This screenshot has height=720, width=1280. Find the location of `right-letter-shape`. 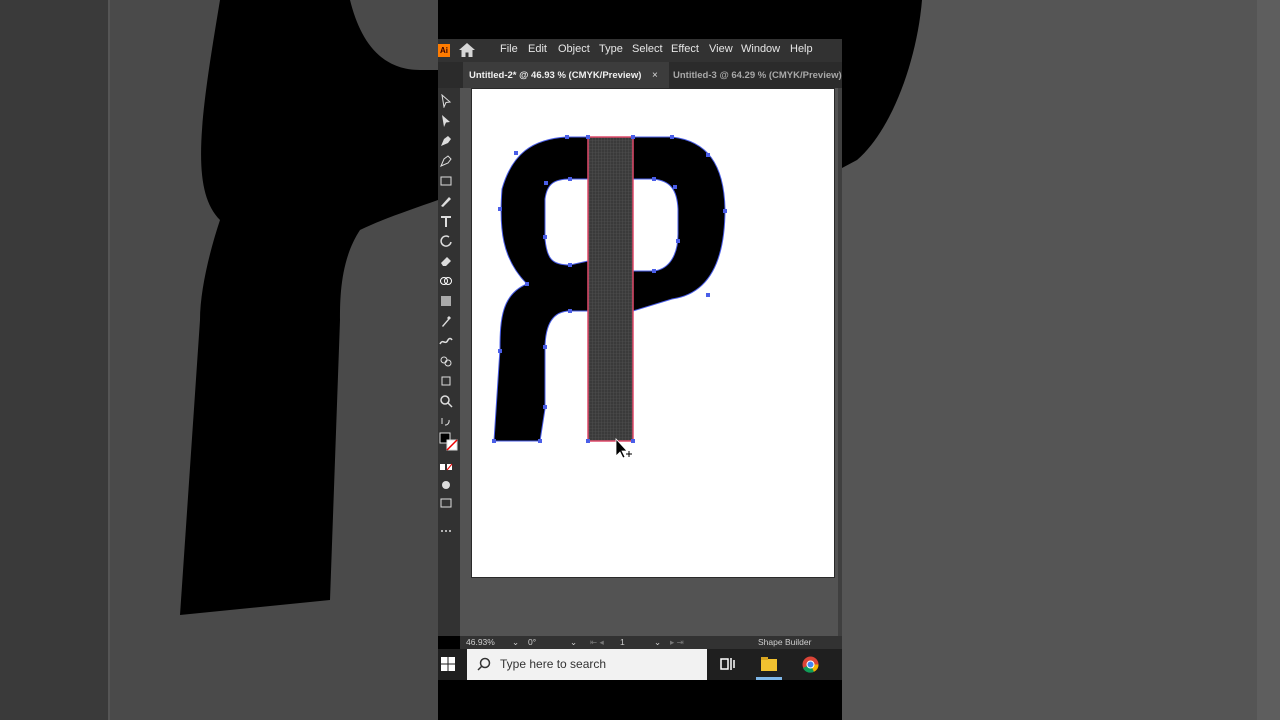

right-letter-shape is located at coordinates (679, 224).